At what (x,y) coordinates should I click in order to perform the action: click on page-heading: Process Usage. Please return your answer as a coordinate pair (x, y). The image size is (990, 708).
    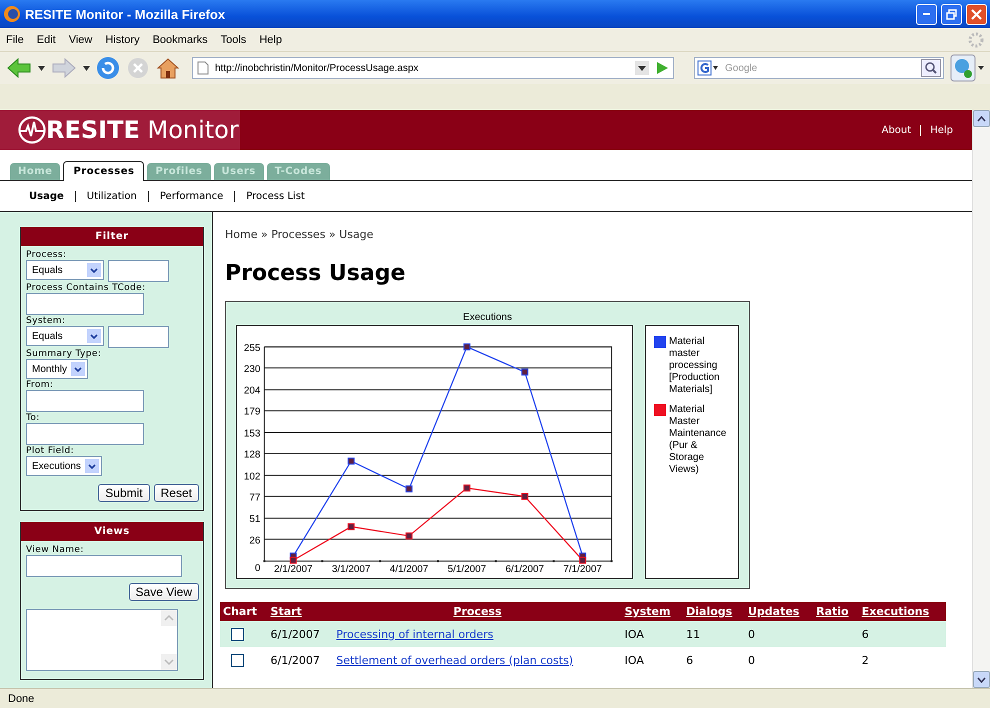
    Looking at the image, I should click on (315, 273).